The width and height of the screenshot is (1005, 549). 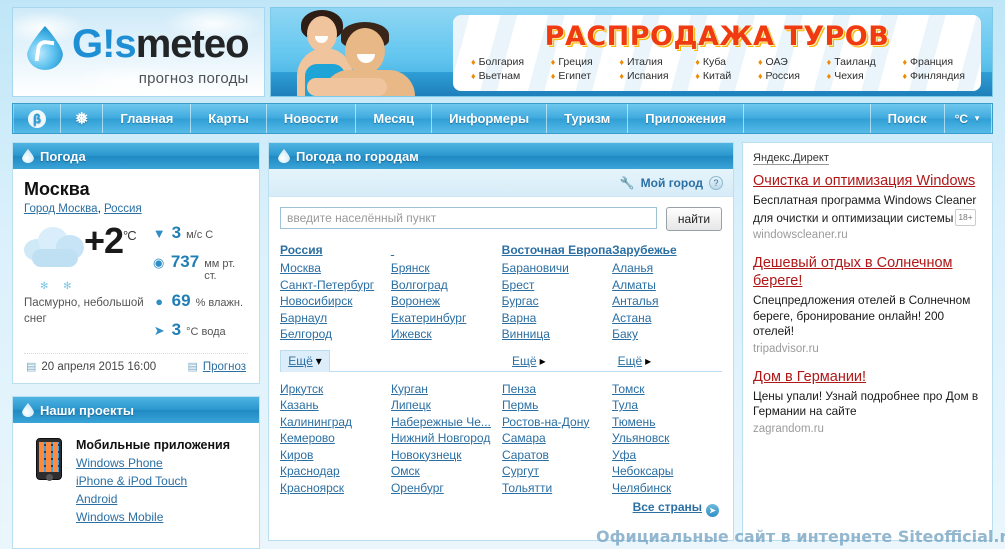 What do you see at coordinates (557, 250) in the screenshot?
I see `cities-column-header: Восточная Европа` at bounding box center [557, 250].